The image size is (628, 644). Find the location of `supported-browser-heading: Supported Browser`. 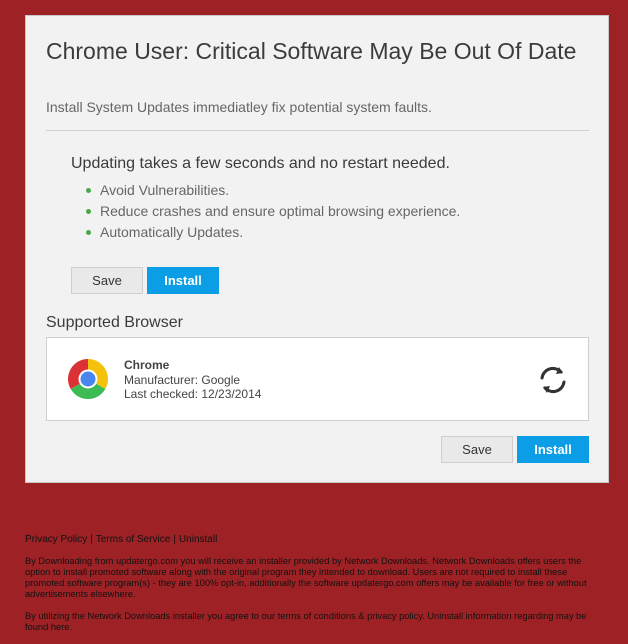

supported-browser-heading: Supported Browser is located at coordinates (114, 322).